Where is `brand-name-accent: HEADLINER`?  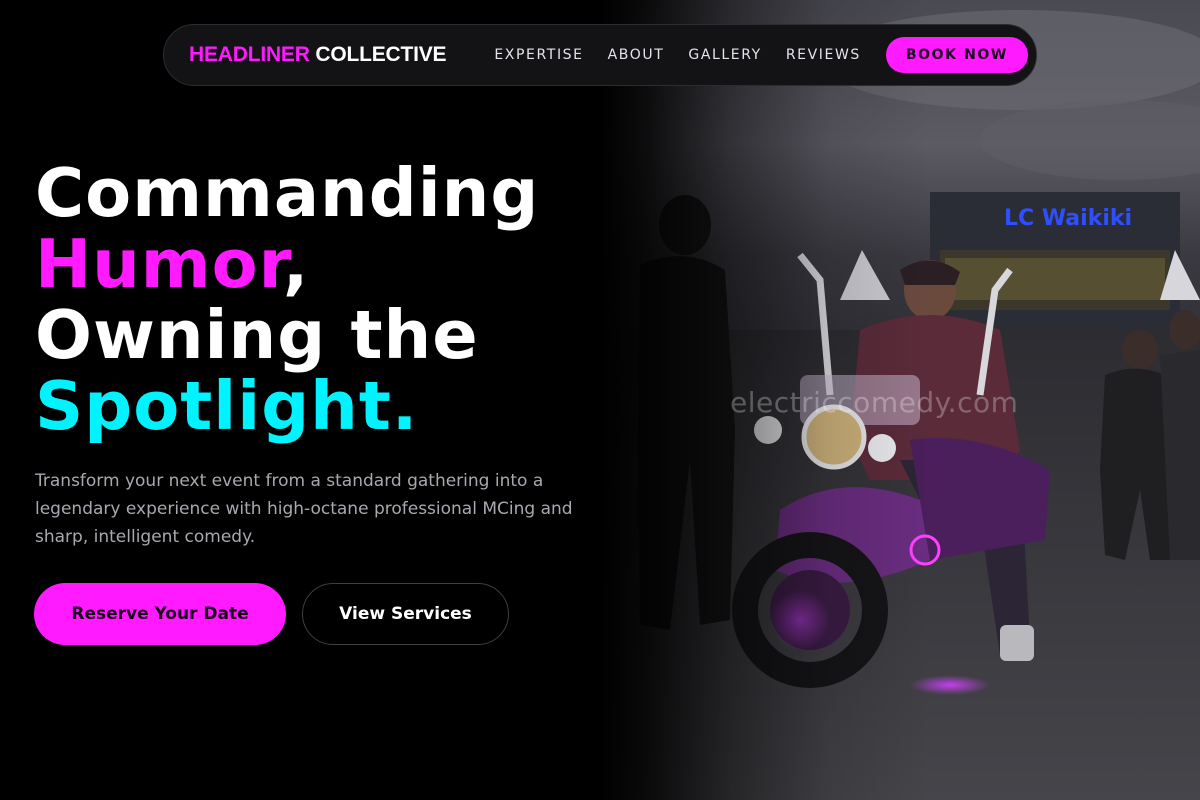
brand-name-accent: HEADLINER is located at coordinates (249, 54).